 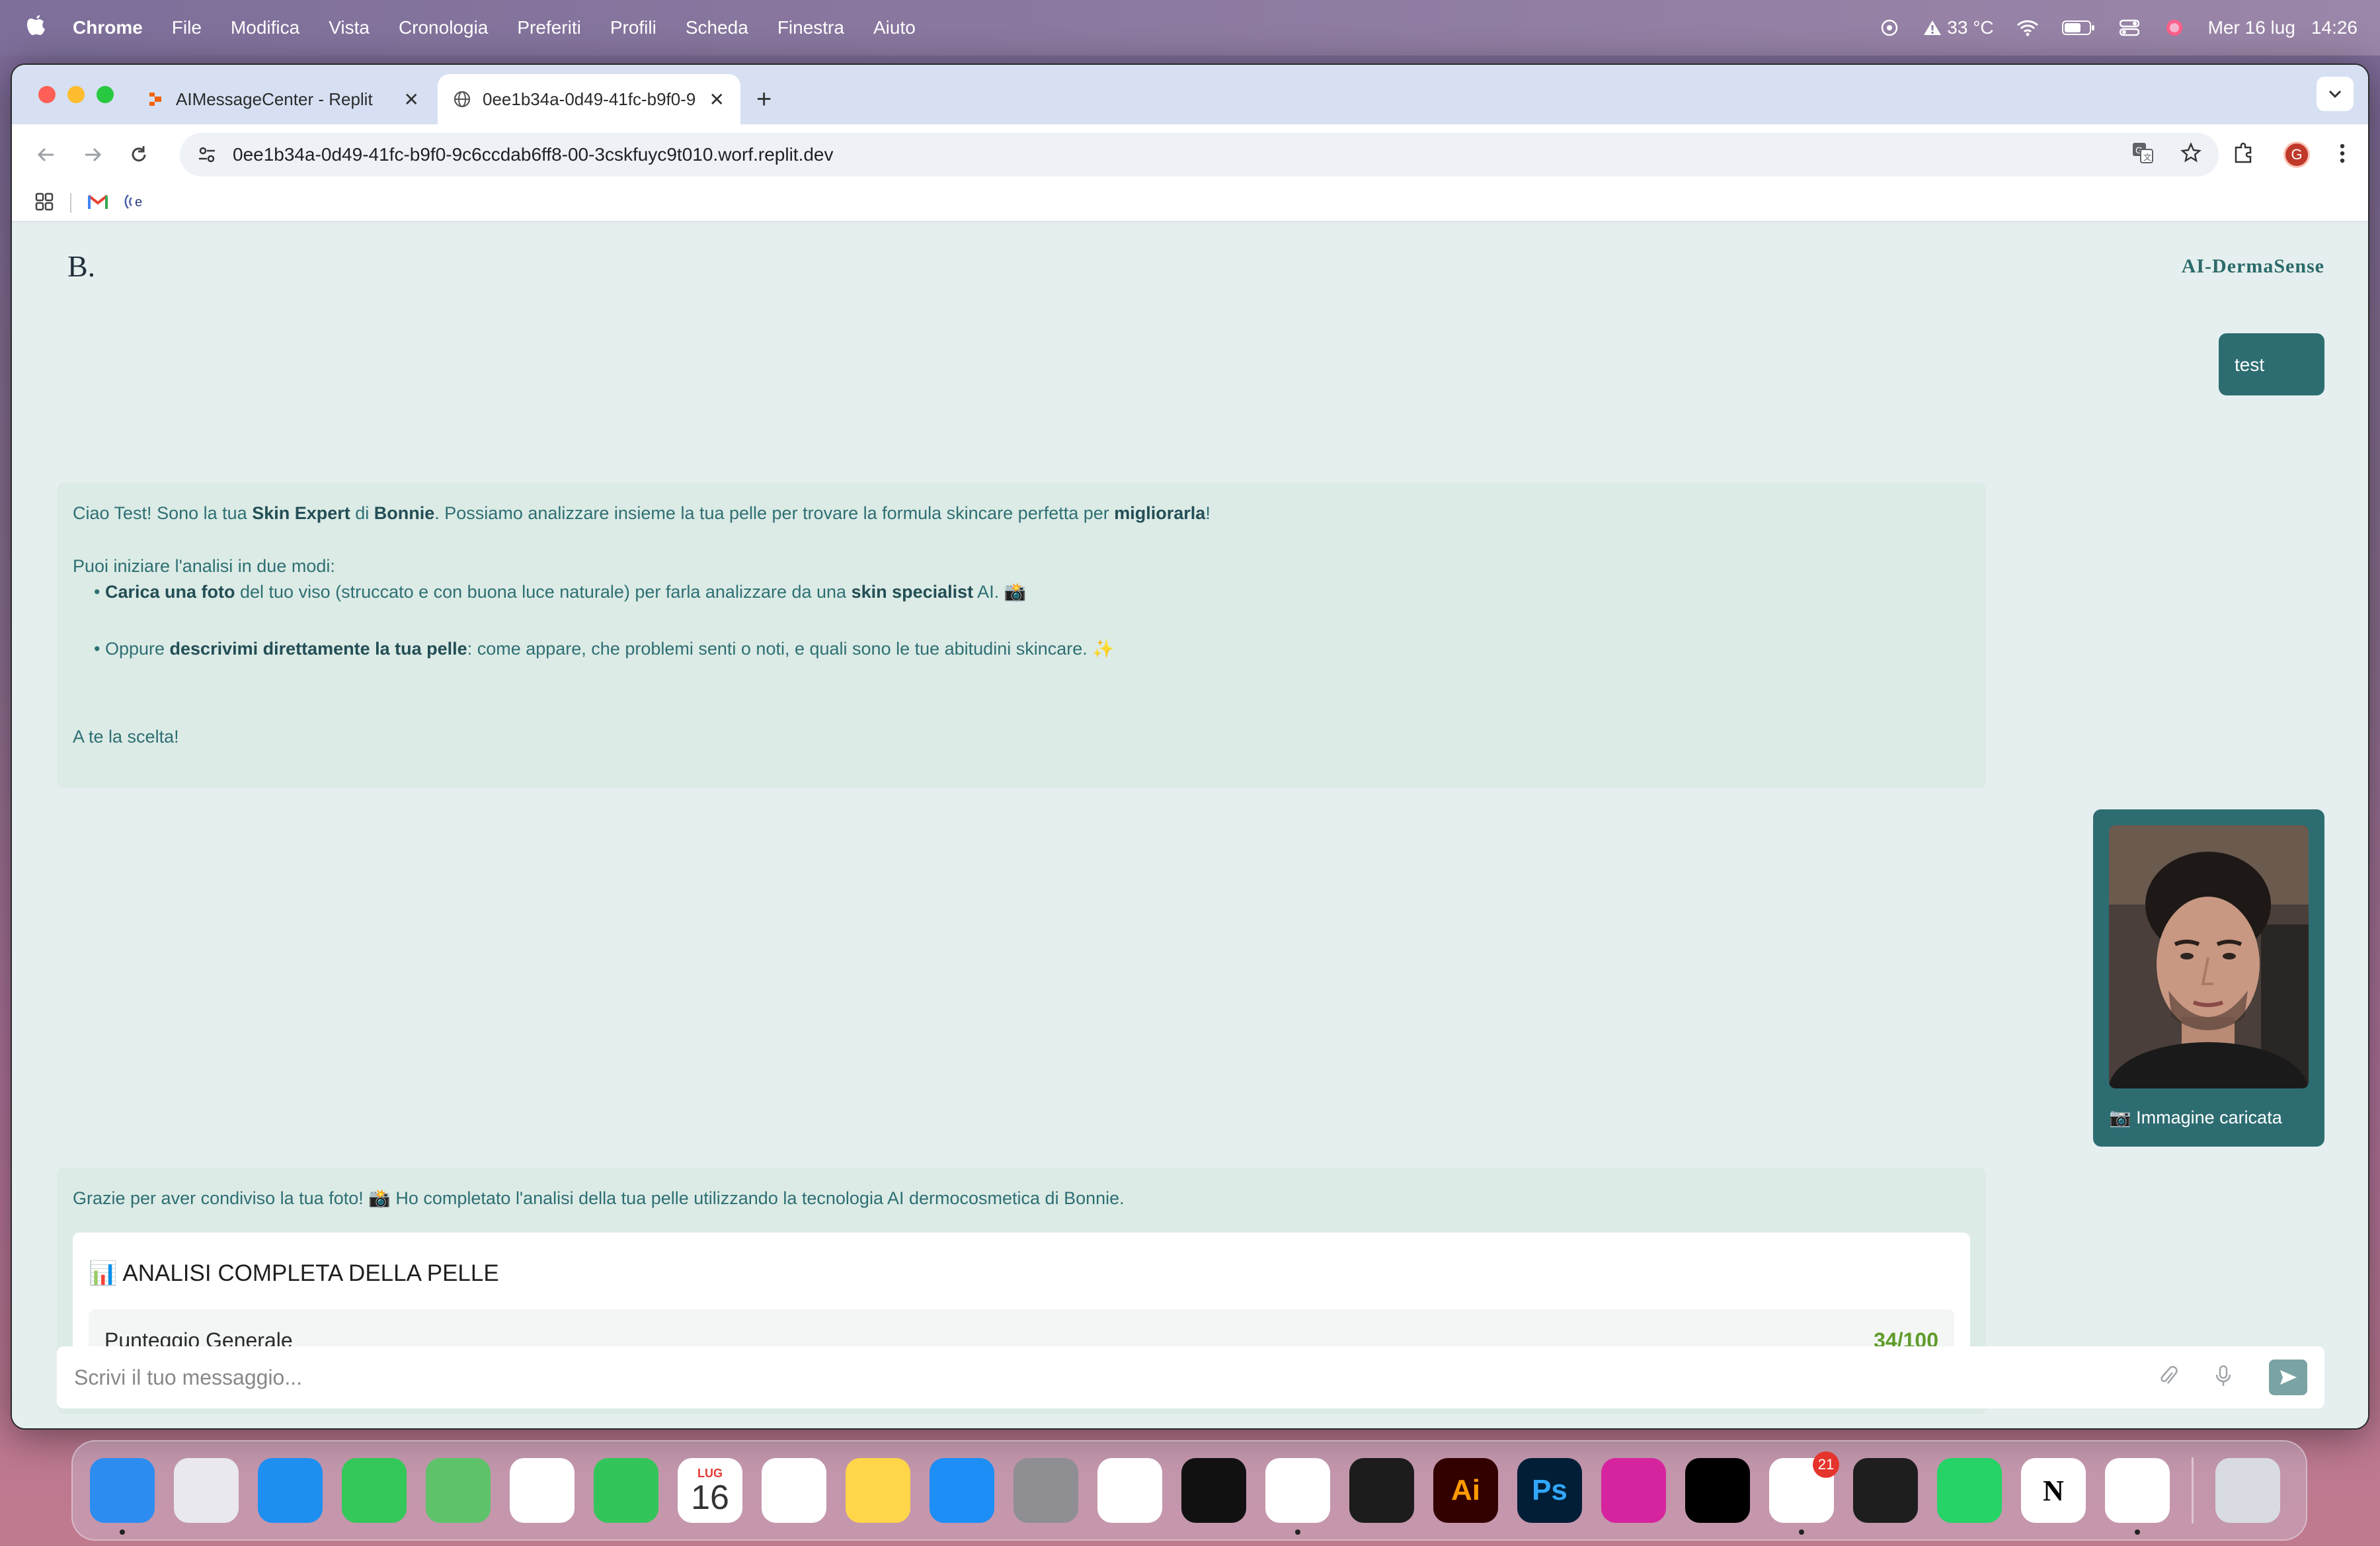 What do you see at coordinates (1633, 1490) in the screenshot?
I see `instagram-icon` at bounding box center [1633, 1490].